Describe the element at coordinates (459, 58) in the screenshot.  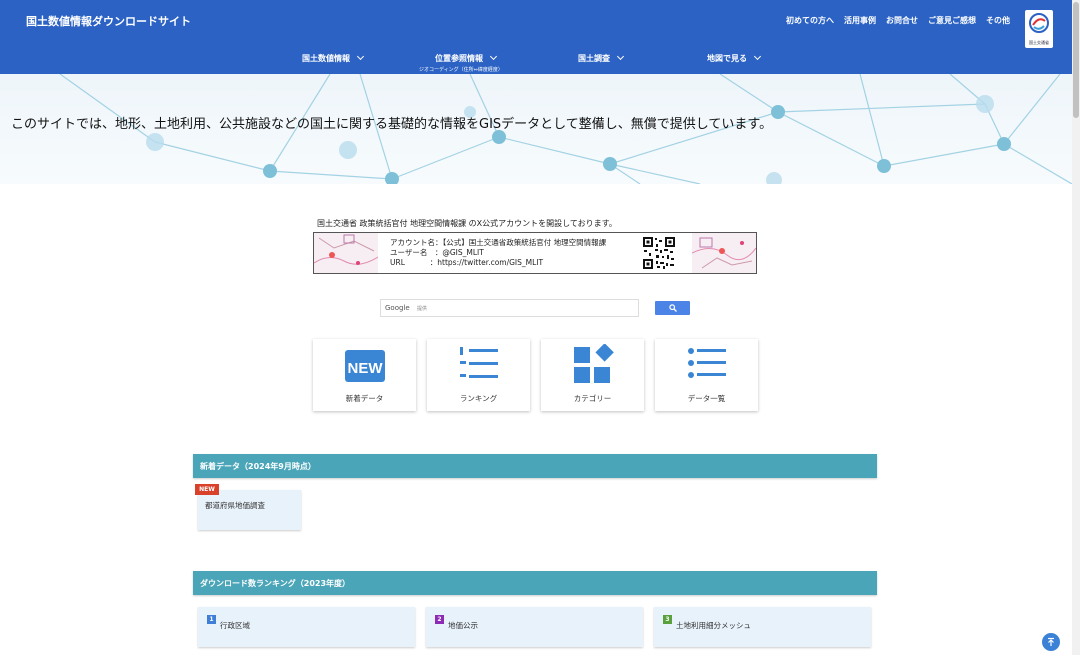
I see `nav-label: 位置参照情報` at that location.